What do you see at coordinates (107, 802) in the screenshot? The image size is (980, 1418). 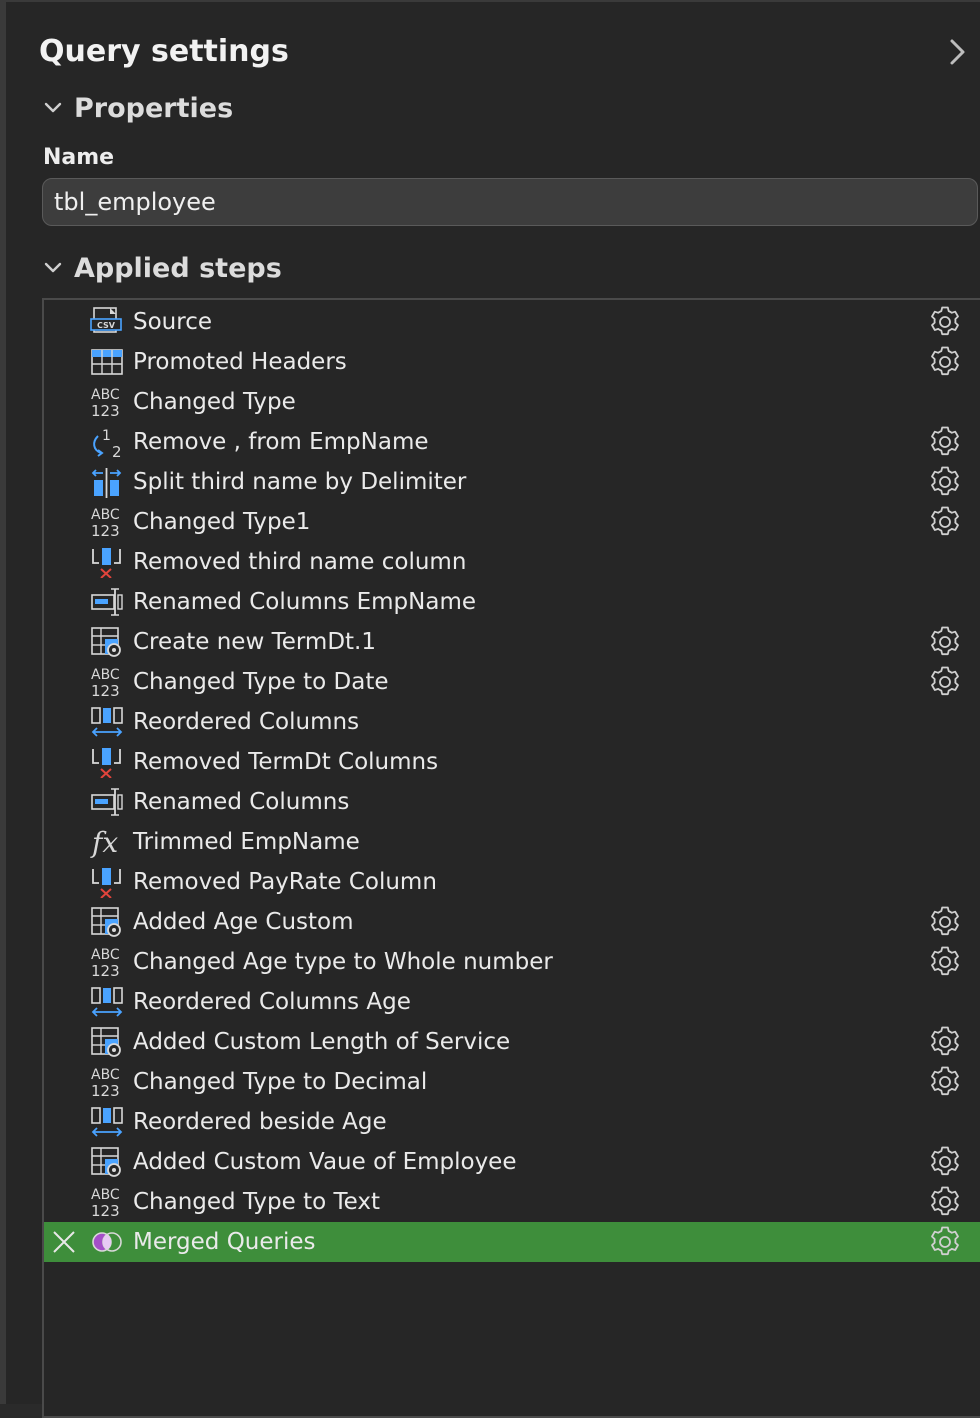 I see `rename-column-icon` at bounding box center [107, 802].